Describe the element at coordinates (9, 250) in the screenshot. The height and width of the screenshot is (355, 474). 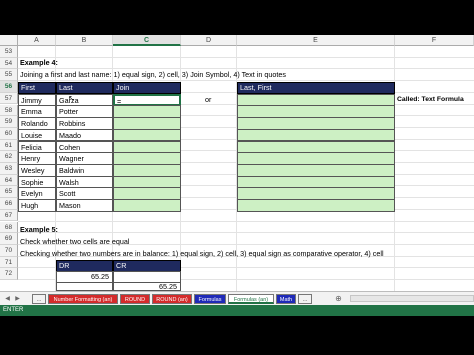
I see `row-header: 70` at that location.